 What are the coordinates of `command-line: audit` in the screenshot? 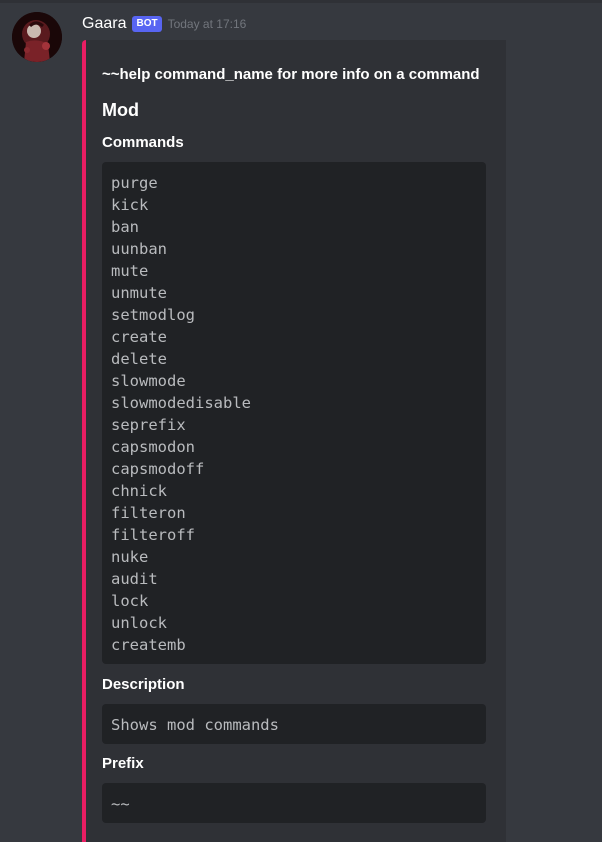 It's located at (134, 579).